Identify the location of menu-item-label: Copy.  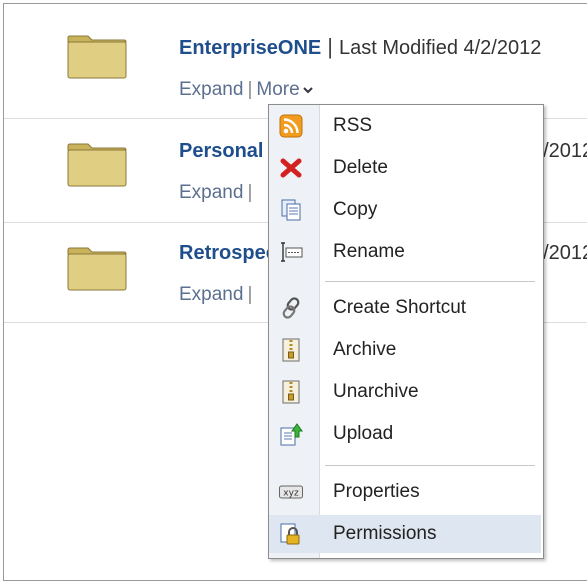
(355, 209).